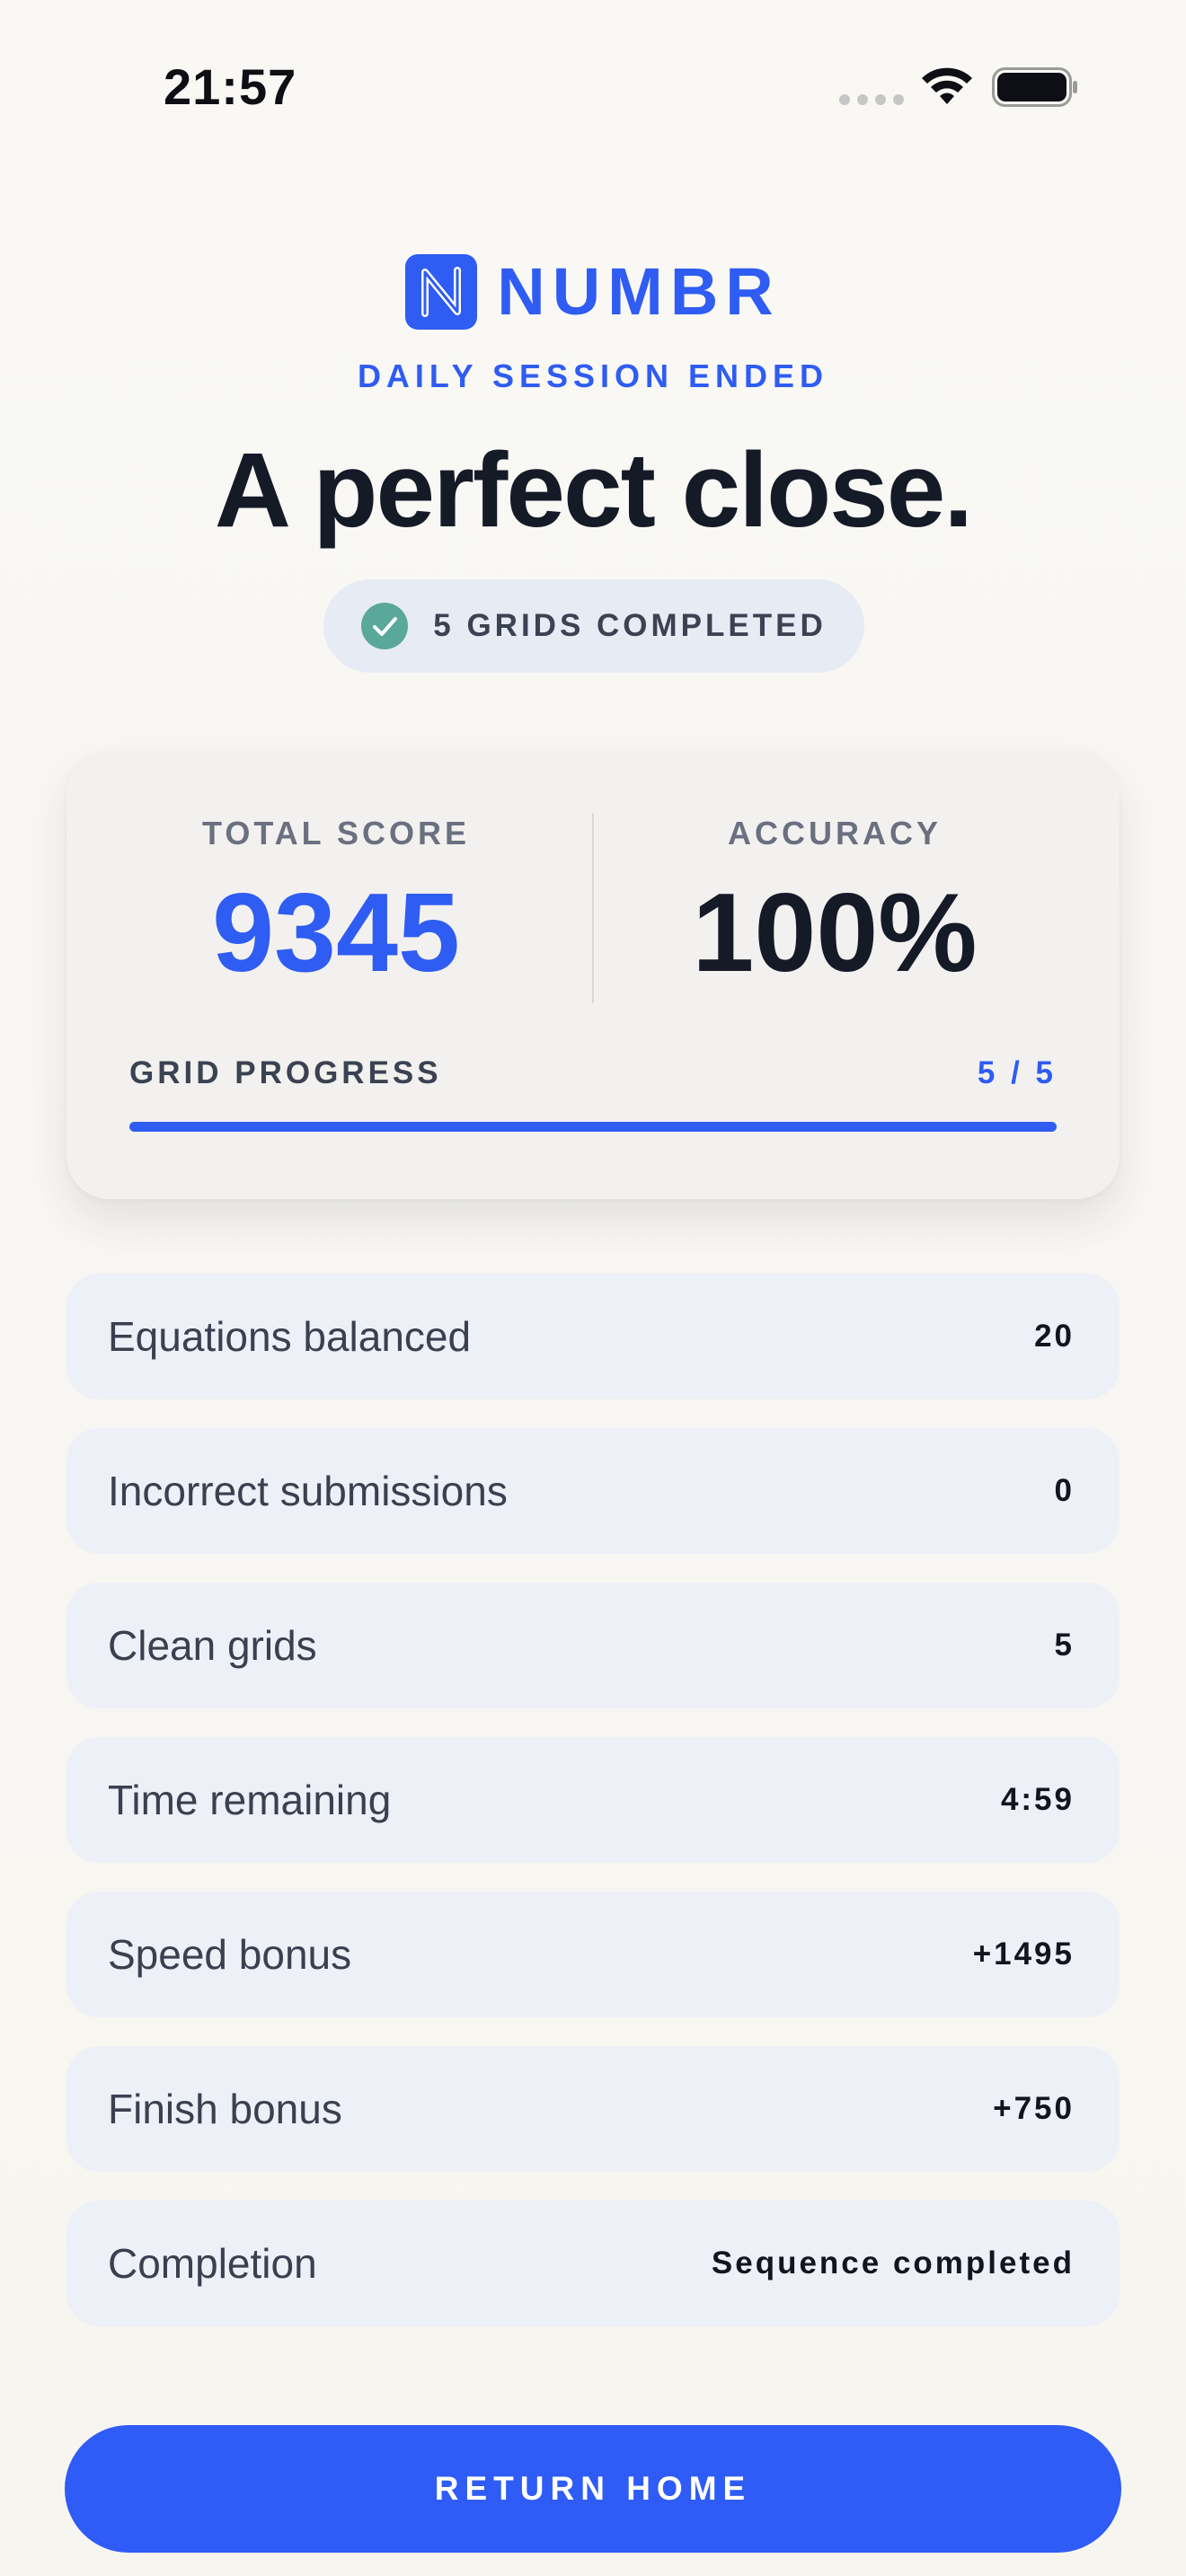  I want to click on wifi-icon, so click(947, 85).